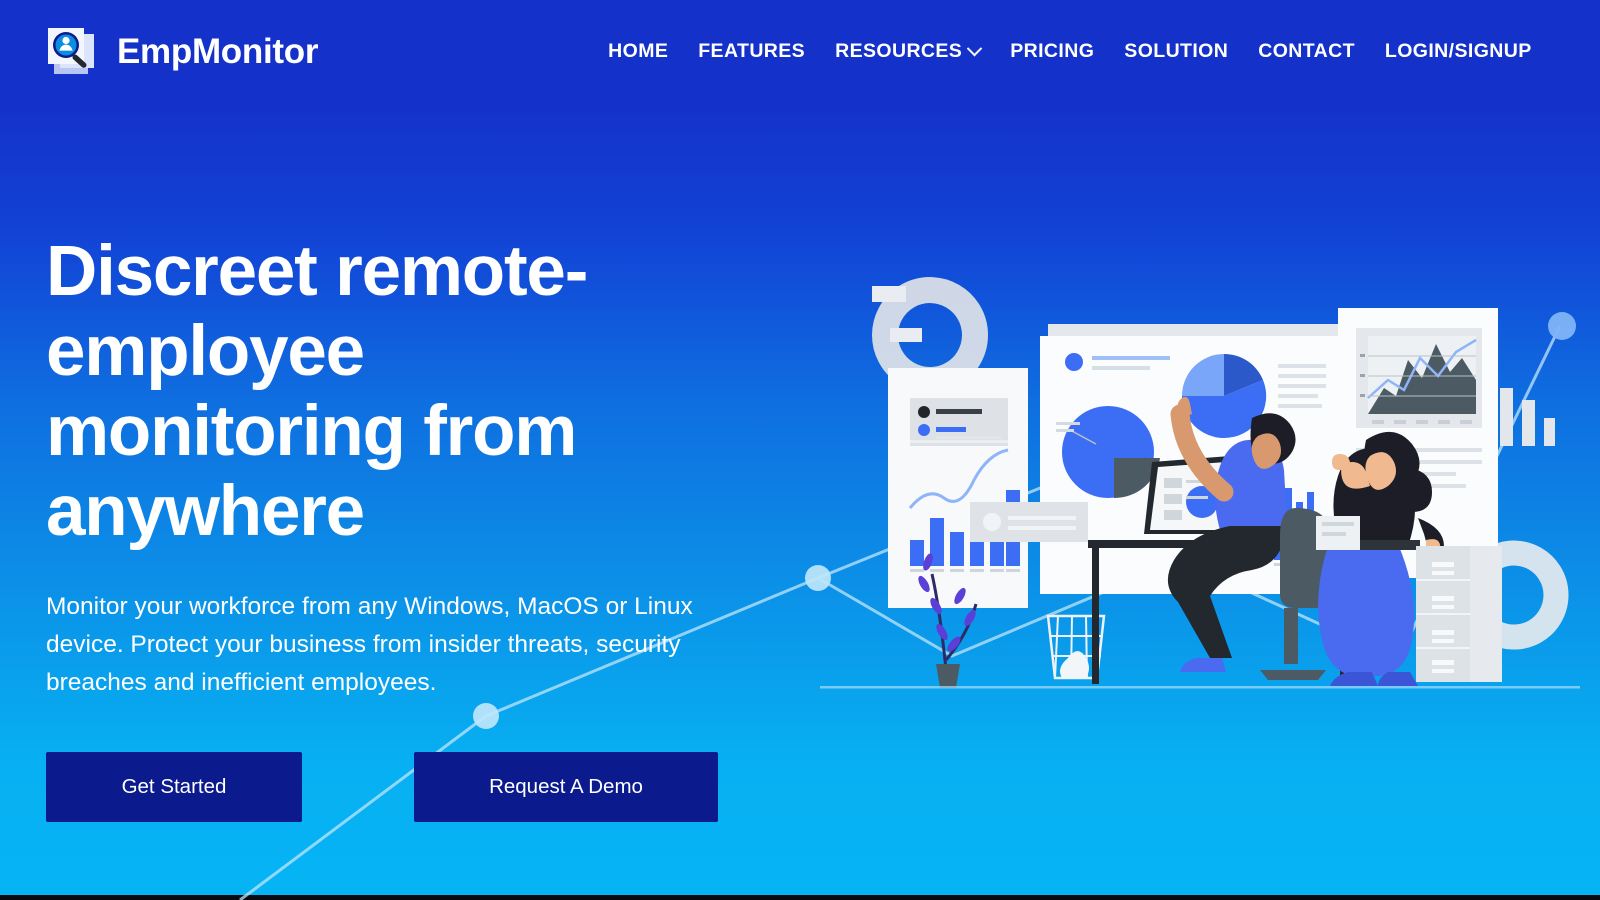 Image resolution: width=1600 pixels, height=900 pixels. Describe the element at coordinates (1029, 522) in the screenshot. I see `wall-label-card` at that location.